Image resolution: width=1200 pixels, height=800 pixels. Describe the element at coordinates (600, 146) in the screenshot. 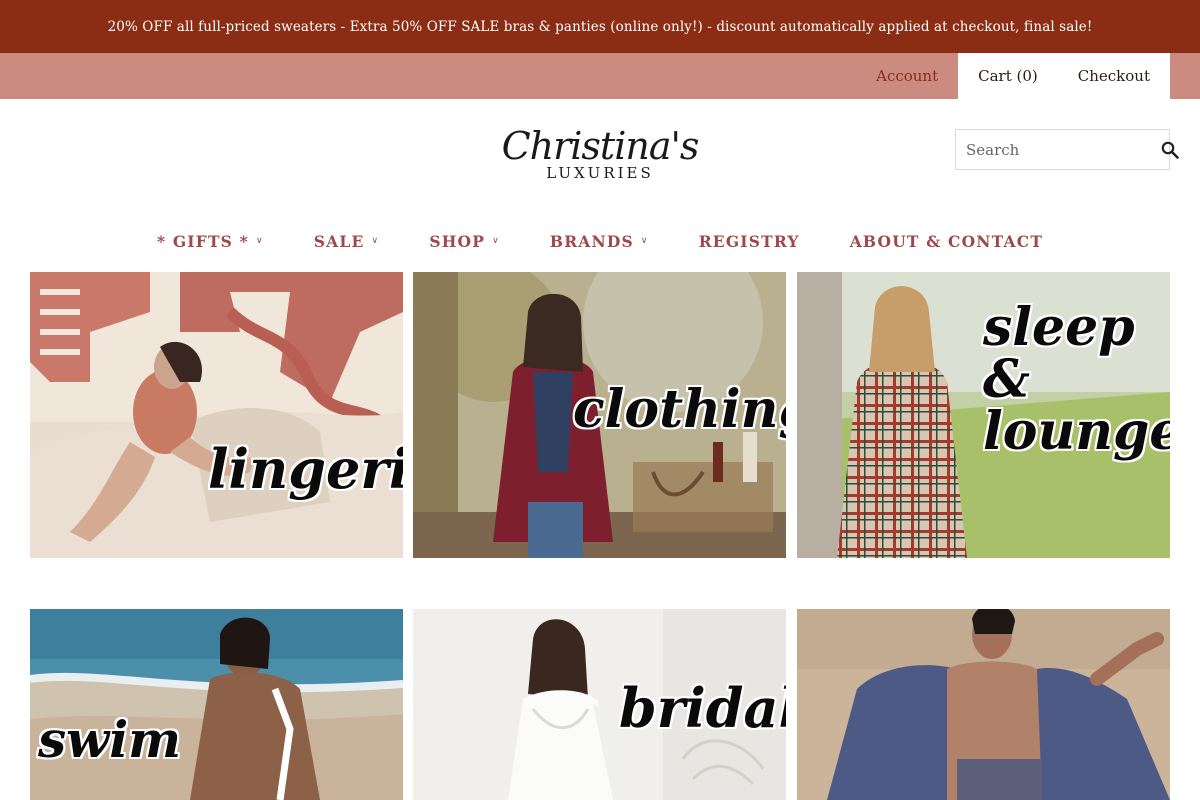

I see `logo-script-text: Christina's` at that location.